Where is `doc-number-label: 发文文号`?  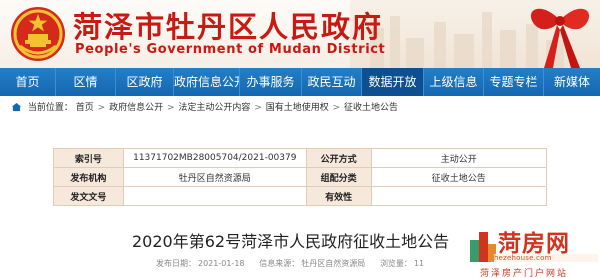
doc-number-label: 发文文号 is located at coordinates (88, 196).